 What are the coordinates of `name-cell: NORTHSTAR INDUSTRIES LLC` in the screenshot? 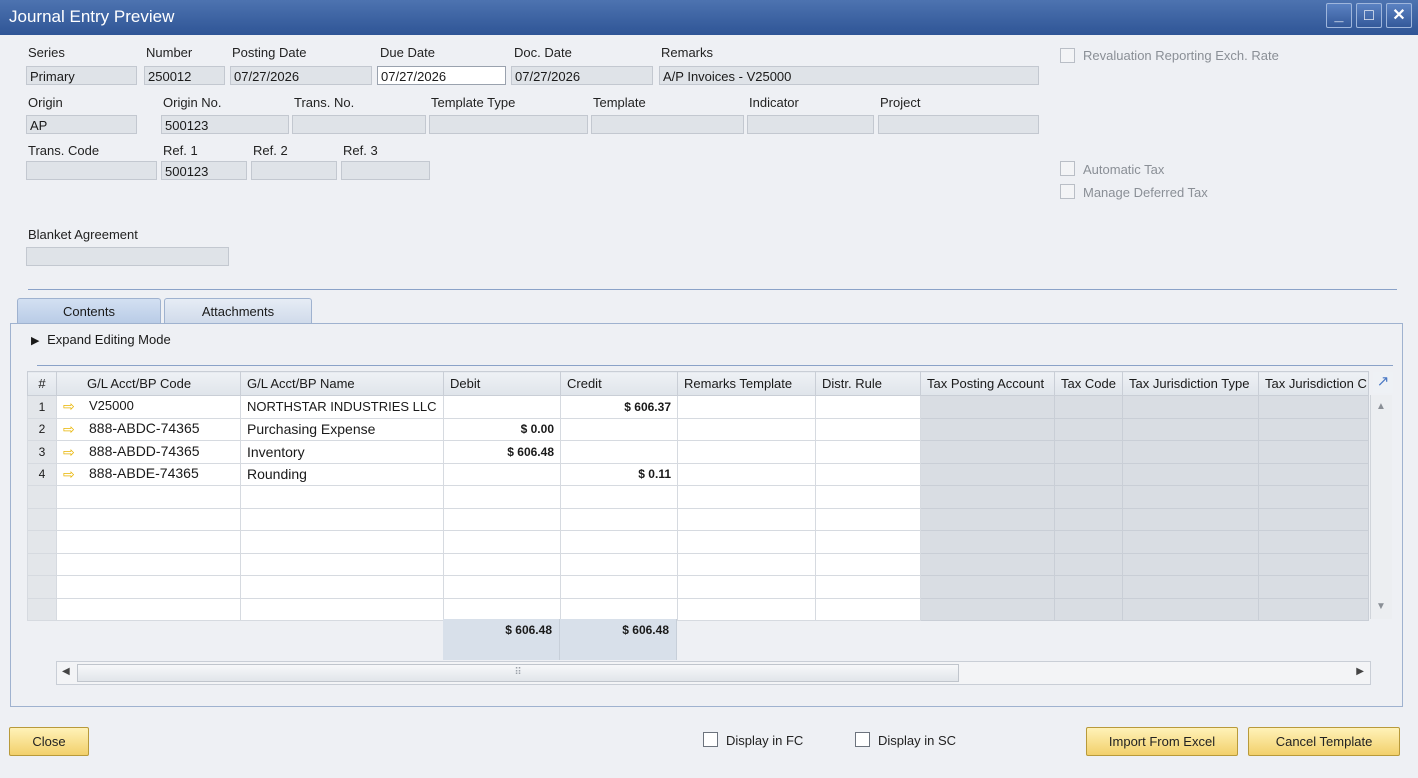 It's located at (342, 407).